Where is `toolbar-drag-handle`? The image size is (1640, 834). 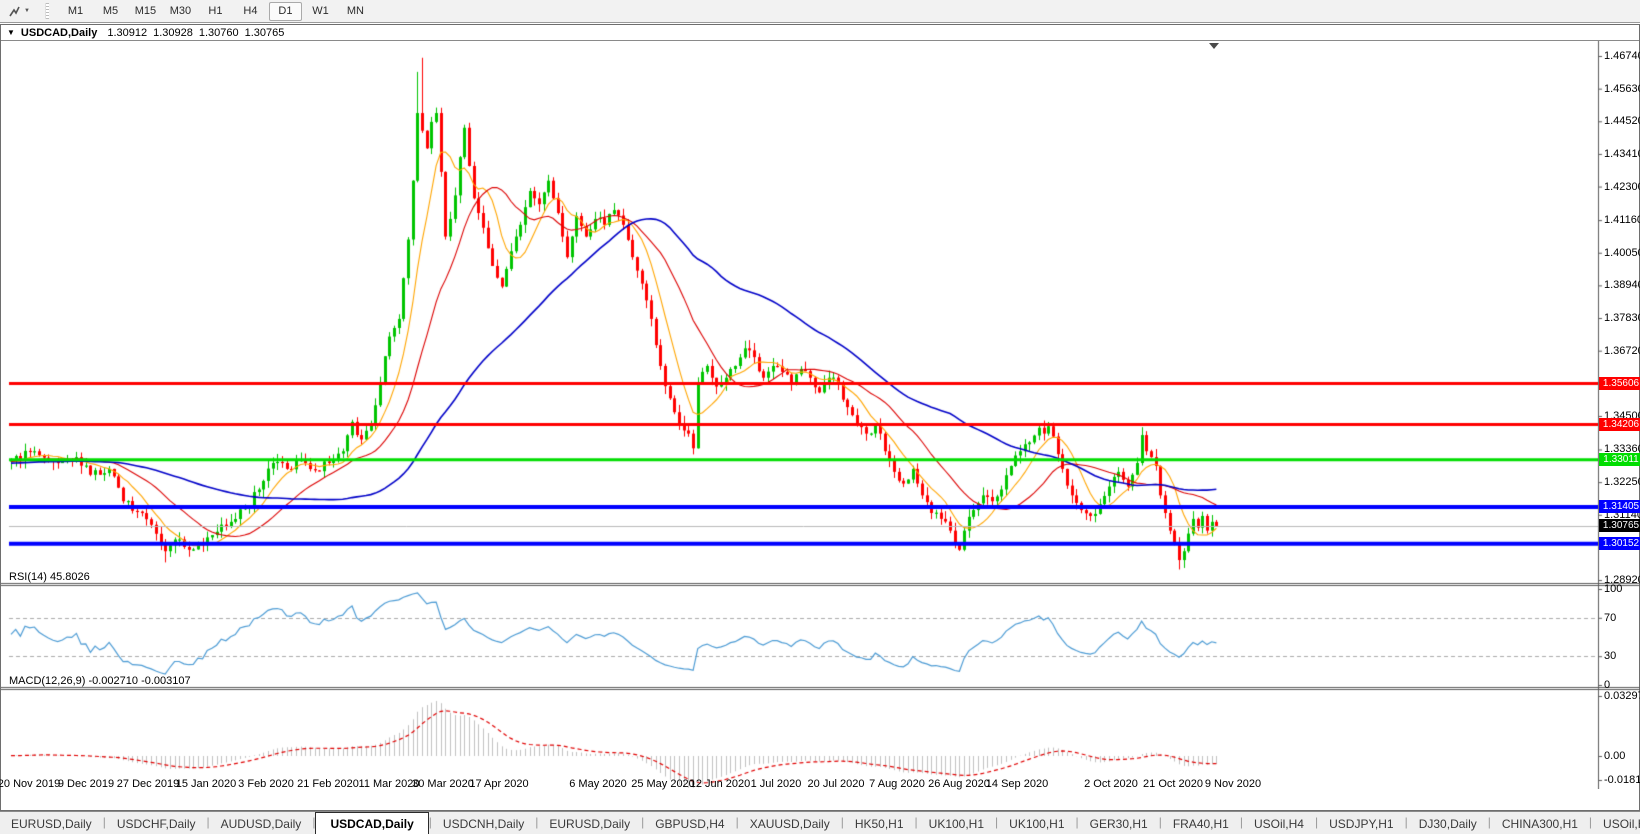
toolbar-drag-handle is located at coordinates (46, 11).